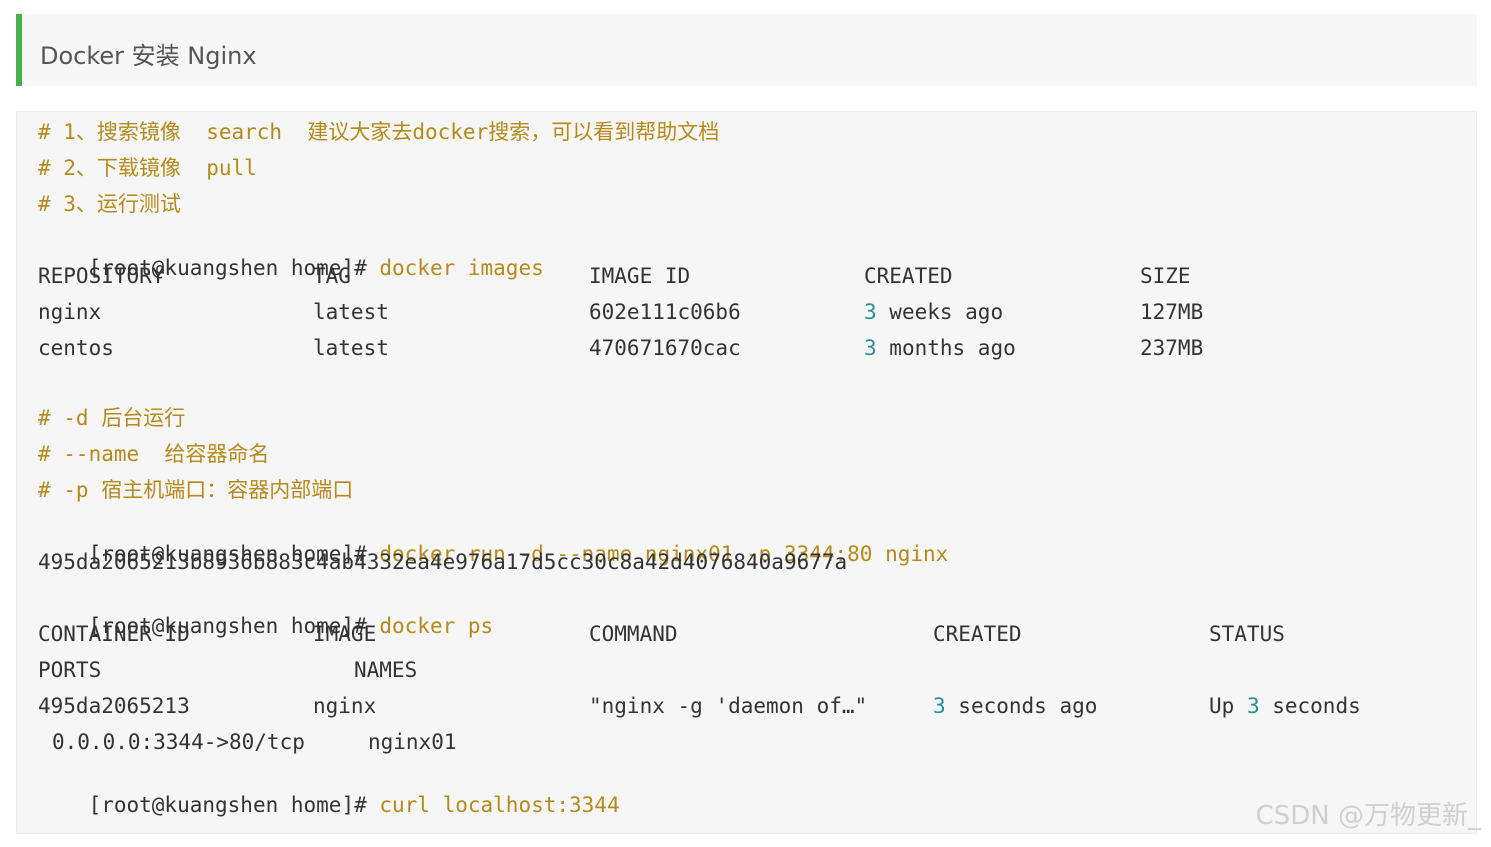 Image resolution: width=1491 pixels, height=847 pixels. I want to click on comment-name: # --name 给容器命名, so click(154, 454).